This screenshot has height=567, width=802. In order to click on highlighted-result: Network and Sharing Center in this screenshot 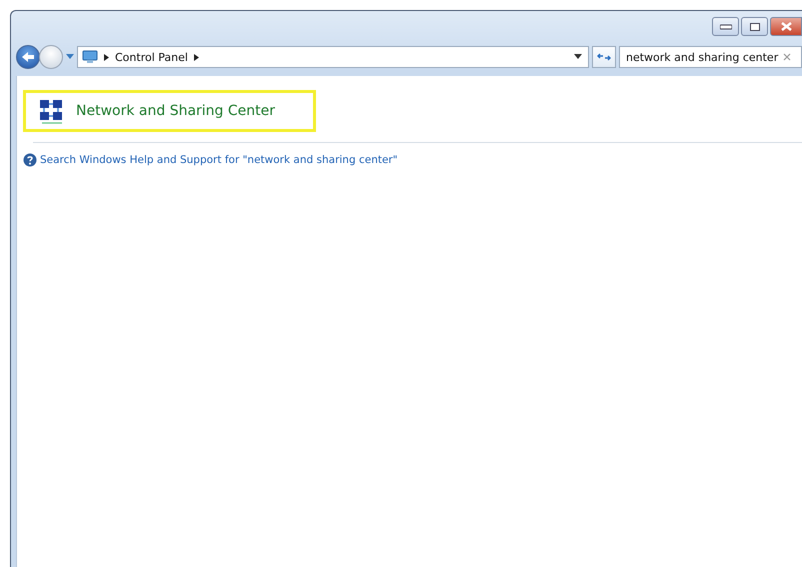, I will do `click(169, 111)`.